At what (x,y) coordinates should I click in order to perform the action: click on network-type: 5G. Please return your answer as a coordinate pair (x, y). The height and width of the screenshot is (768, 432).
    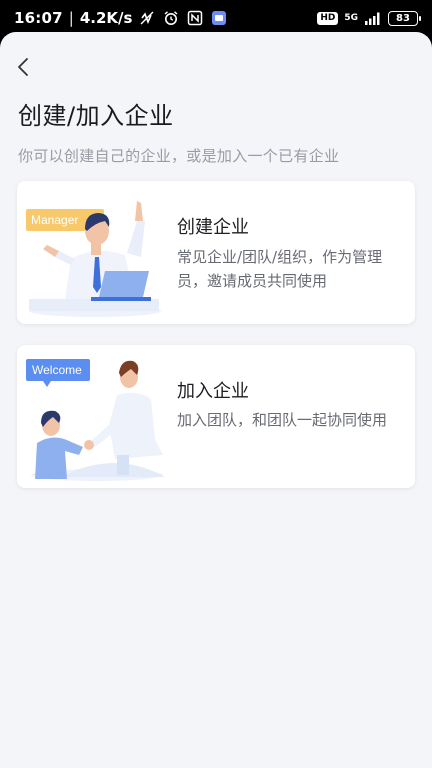
    Looking at the image, I should click on (351, 18).